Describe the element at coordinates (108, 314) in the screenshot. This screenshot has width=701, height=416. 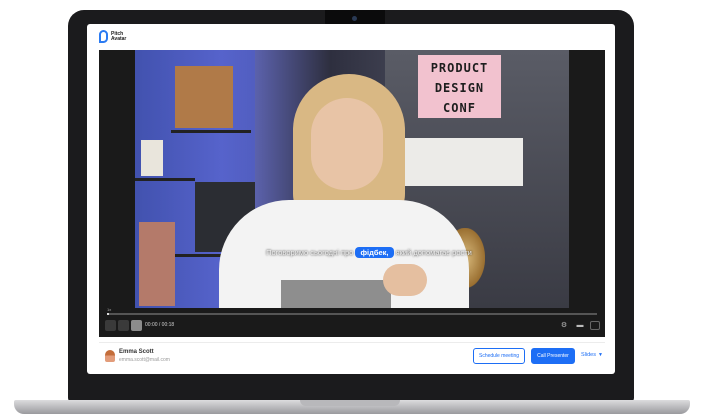
I see `video-progress-fill` at that location.